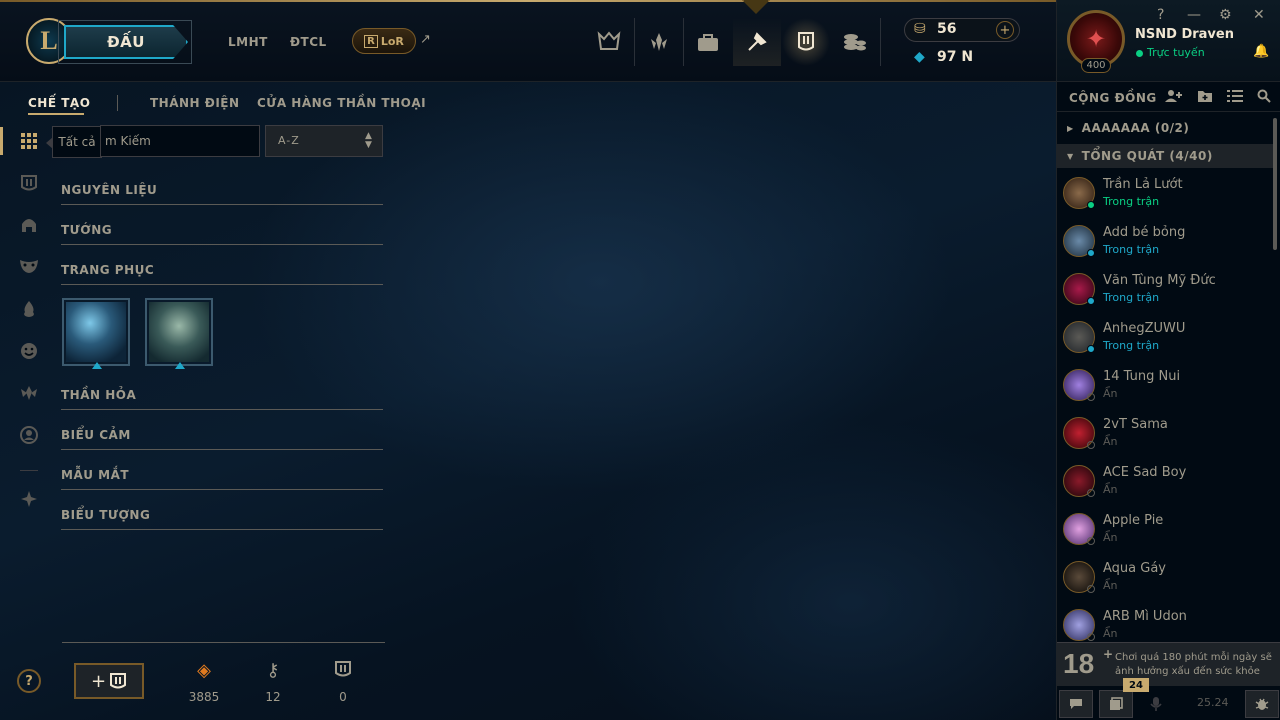  What do you see at coordinates (222, 274) in the screenshot?
I see `category-skins: TRANG PHỤC` at bounding box center [222, 274].